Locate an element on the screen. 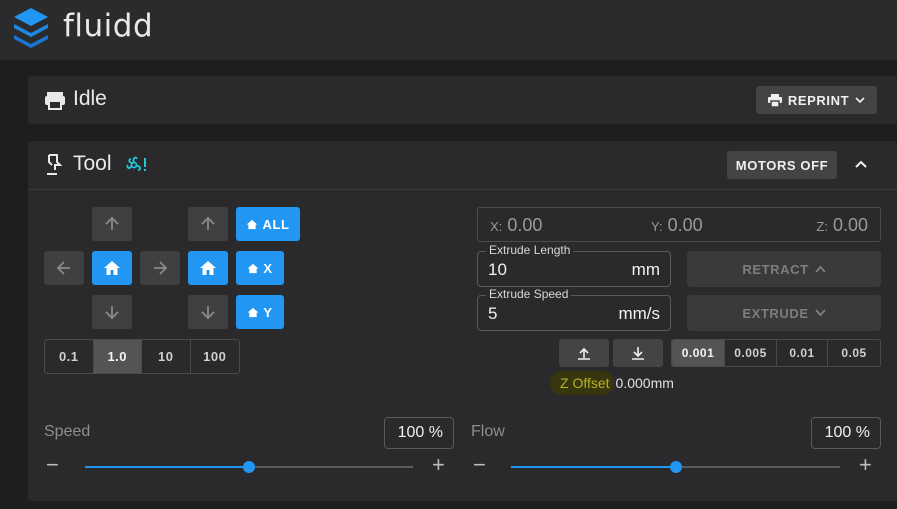  z-offset-up-button is located at coordinates (584, 353).